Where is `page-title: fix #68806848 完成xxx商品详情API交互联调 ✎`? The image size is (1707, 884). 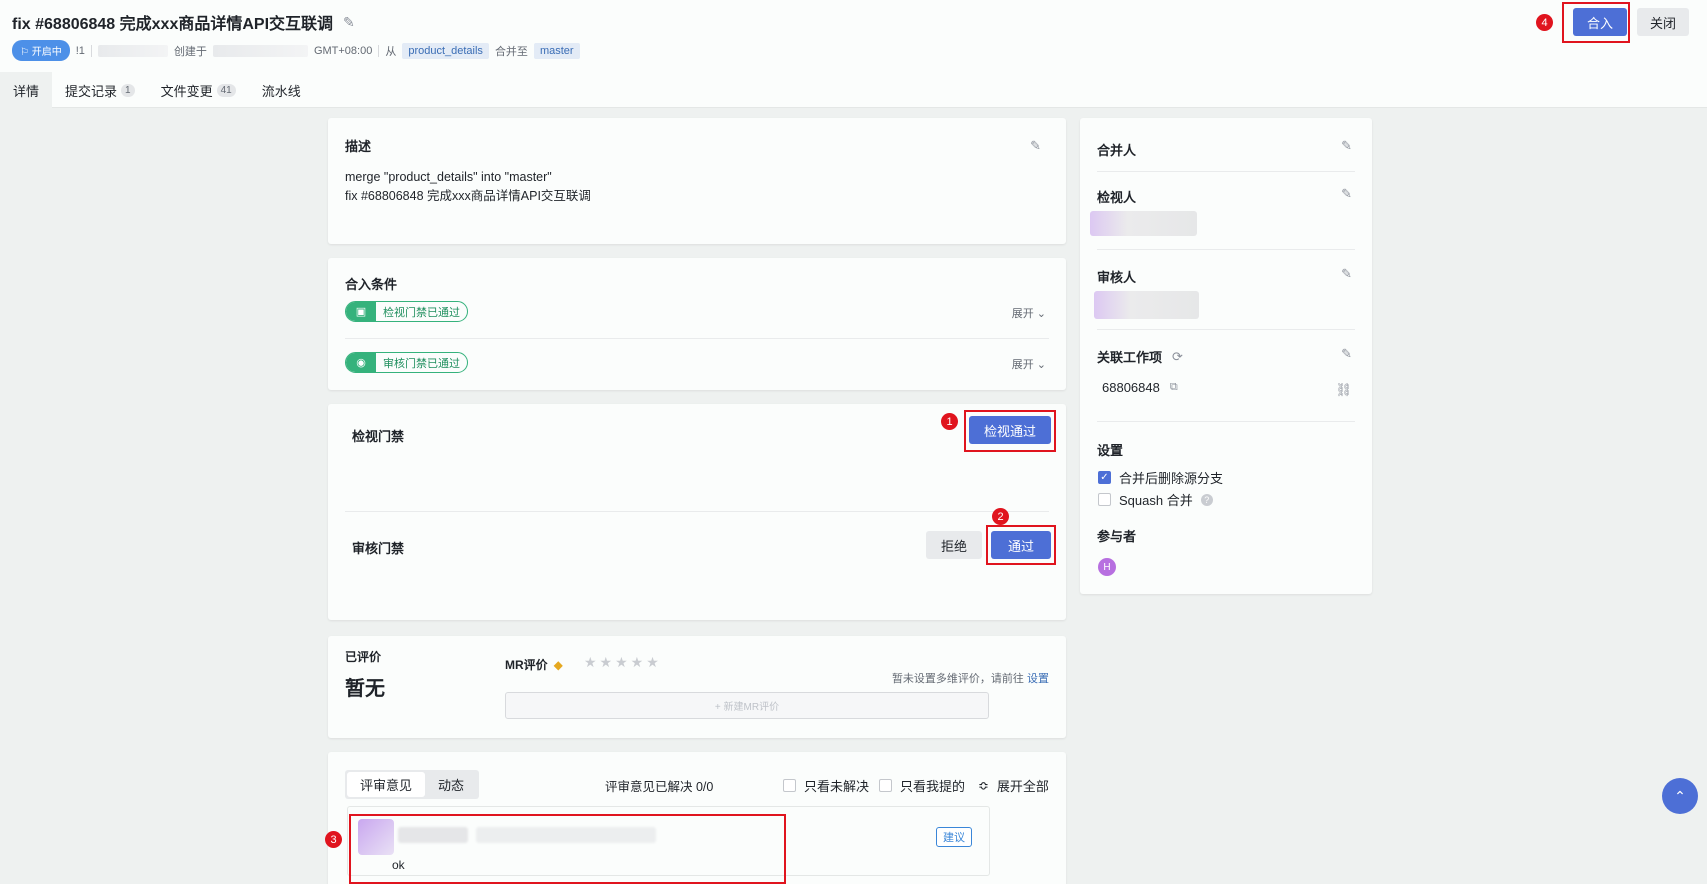 page-title: fix #68806848 完成xxx商品详情API交互联调 ✎ is located at coordinates (183, 22).